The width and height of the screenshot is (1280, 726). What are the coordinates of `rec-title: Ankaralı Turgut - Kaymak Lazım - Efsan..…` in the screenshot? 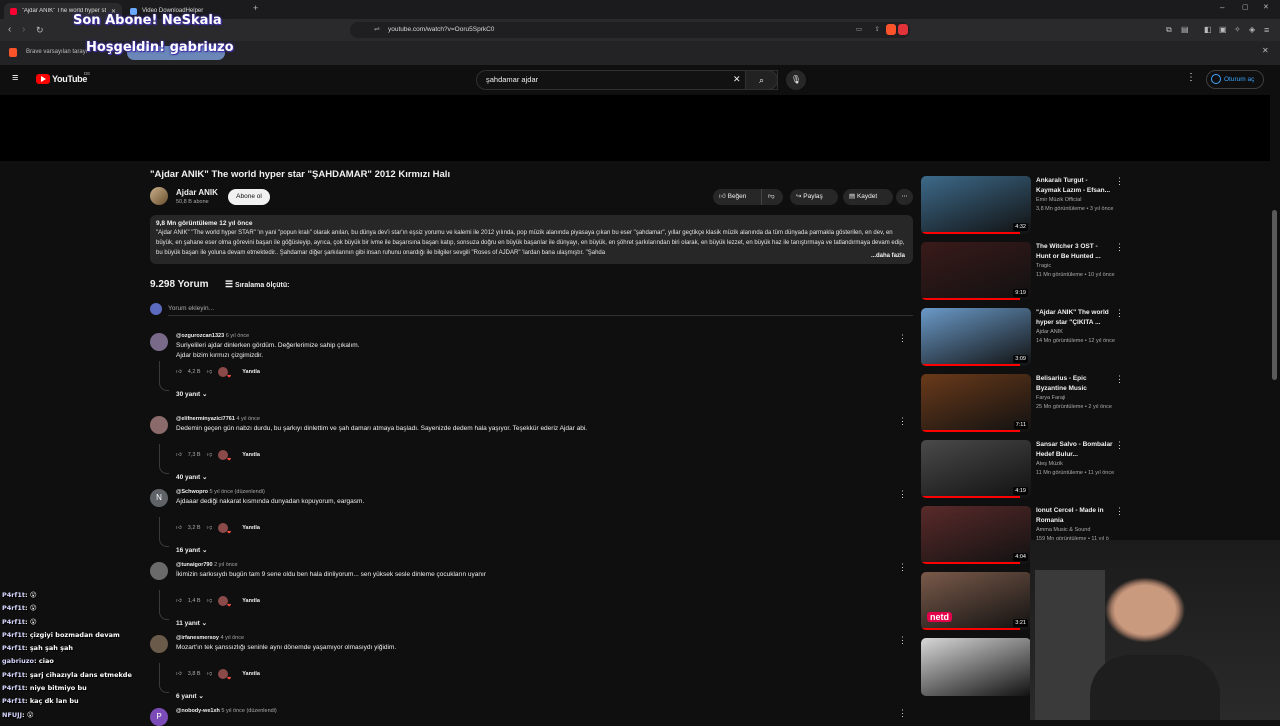 It's located at (1075, 186).